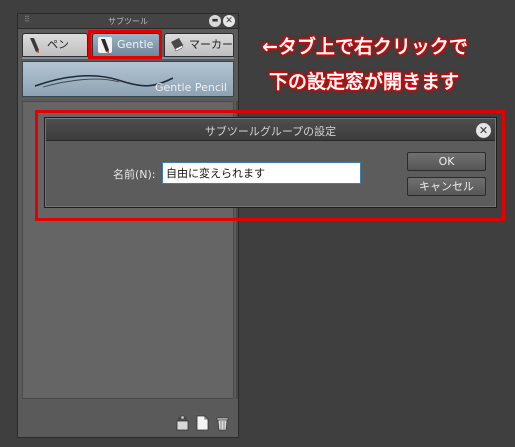  Describe the element at coordinates (229, 21) in the screenshot. I see `panel-close-button: ✕` at that location.